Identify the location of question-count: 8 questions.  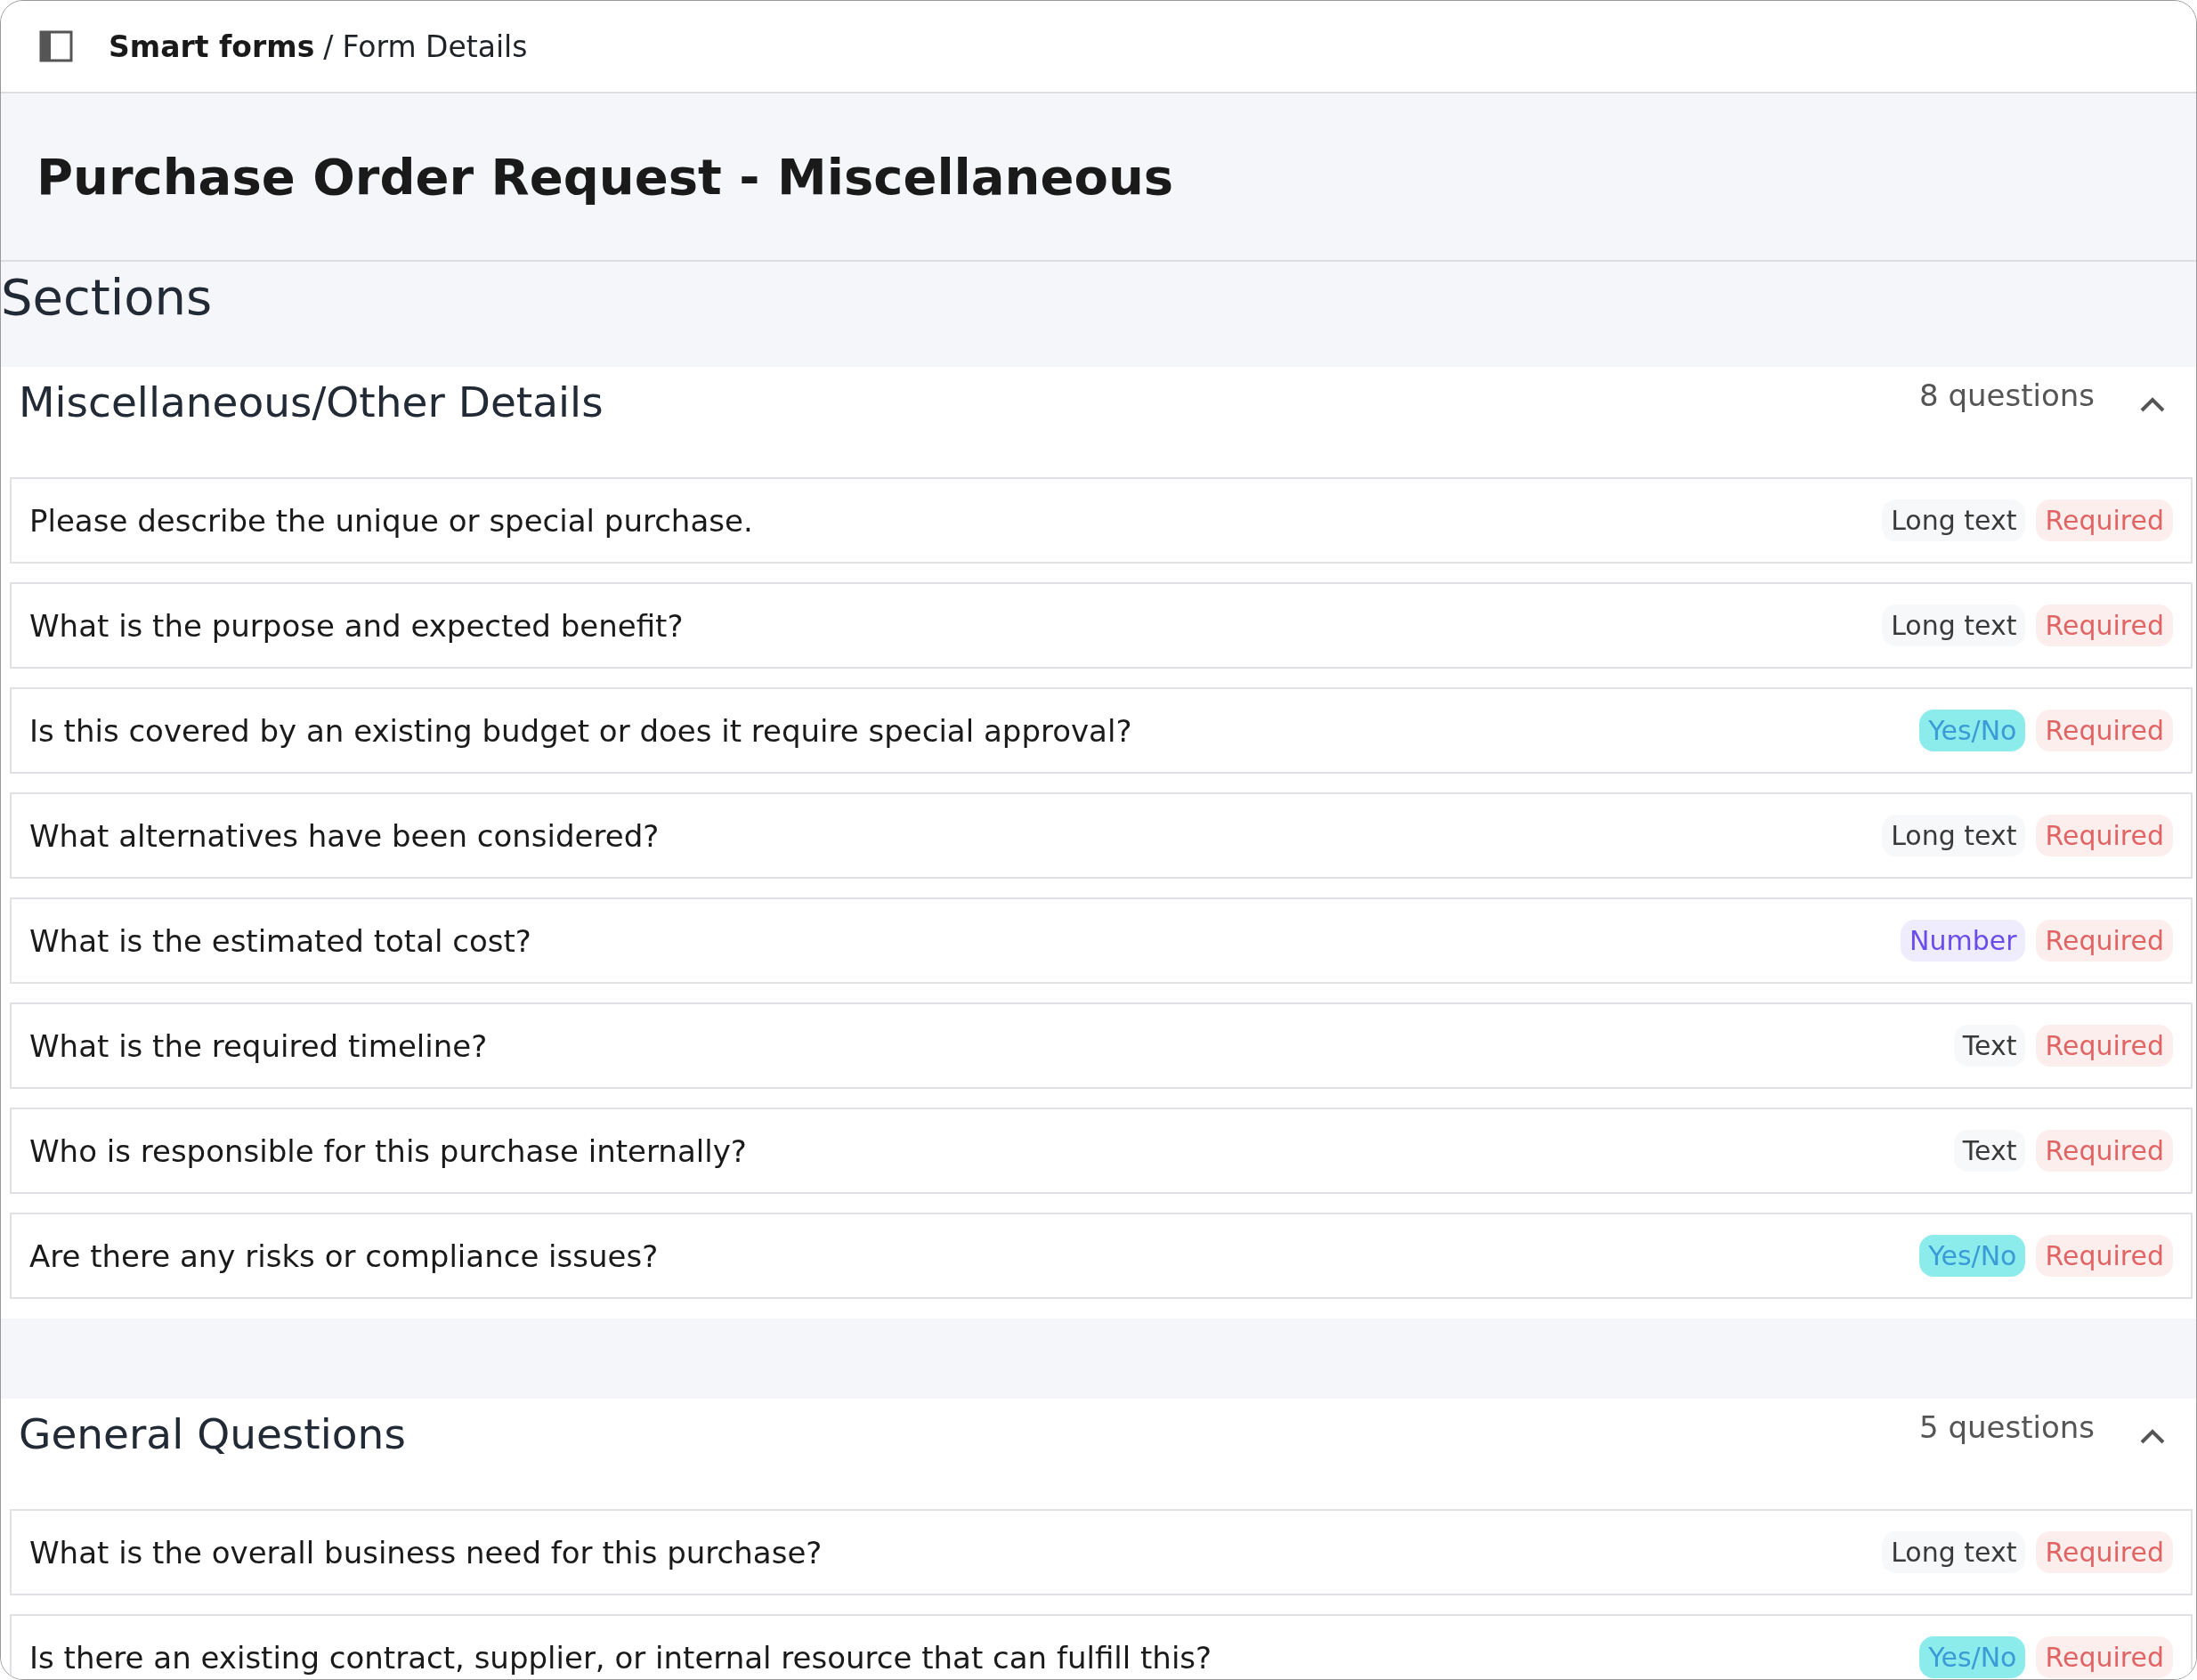
(2007, 395).